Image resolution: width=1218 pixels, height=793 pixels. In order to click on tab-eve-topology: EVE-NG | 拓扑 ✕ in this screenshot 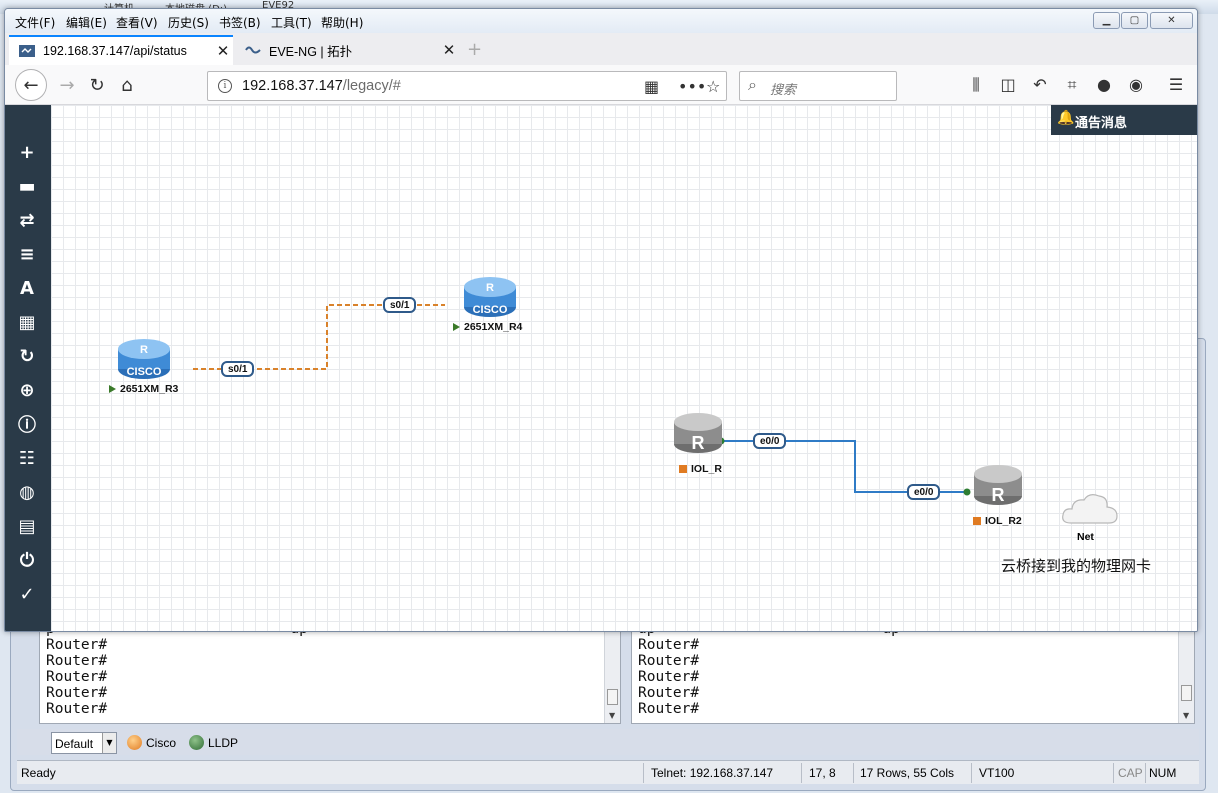, I will do `click(347, 50)`.